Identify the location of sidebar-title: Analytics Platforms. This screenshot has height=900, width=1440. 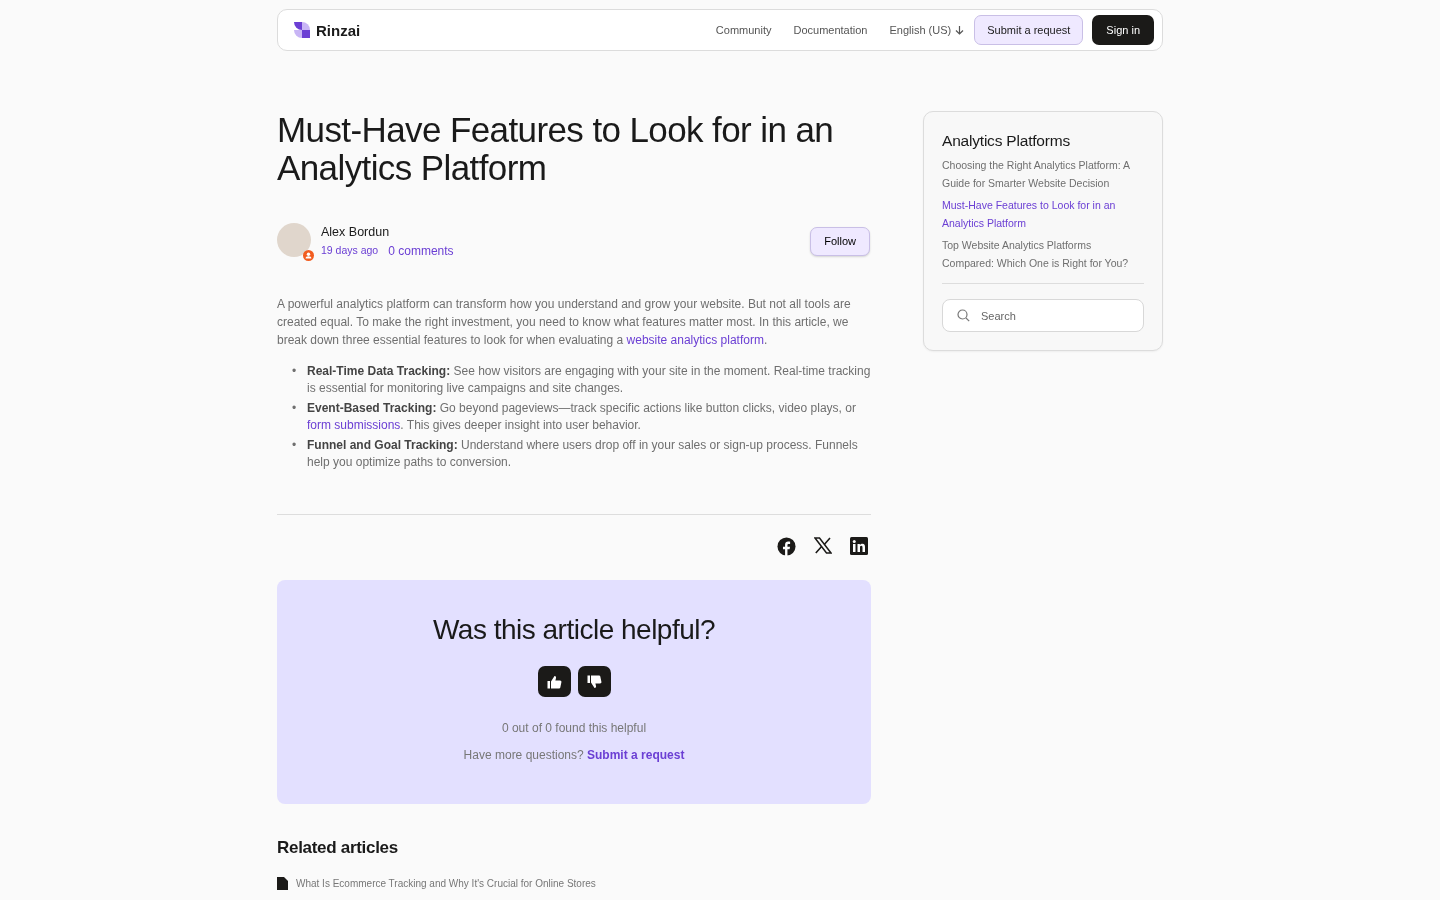
(1006, 141).